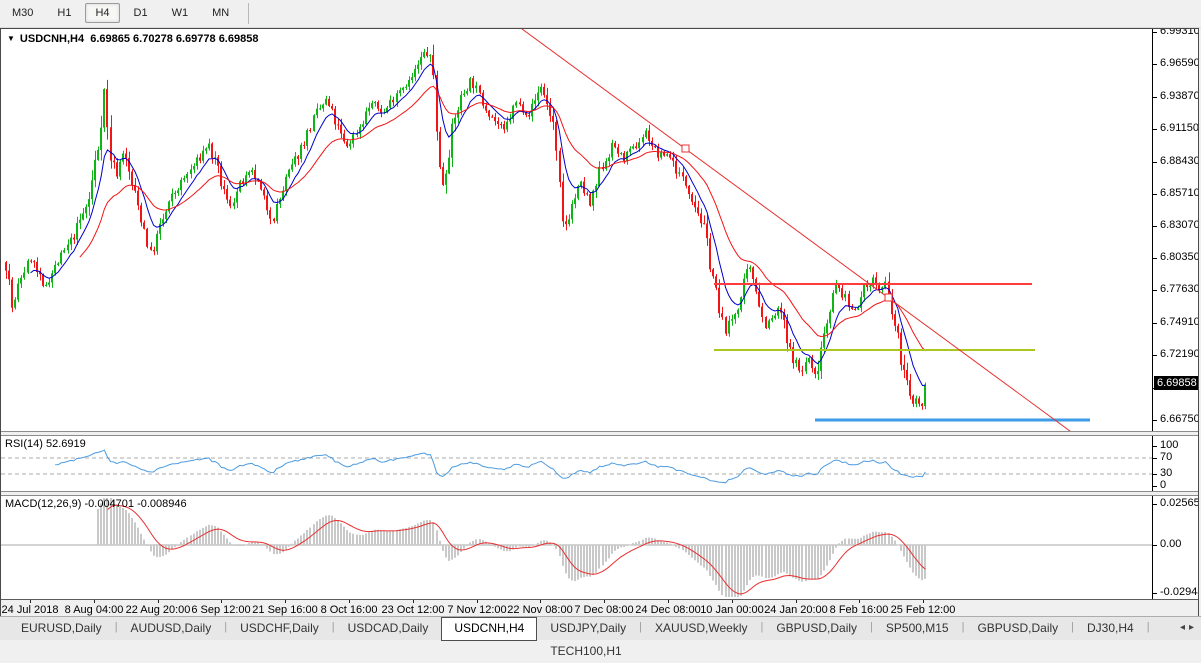  What do you see at coordinates (1175, 547) in the screenshot?
I see `macd-axis: 0.025656 0.00 -0.029484` at bounding box center [1175, 547].